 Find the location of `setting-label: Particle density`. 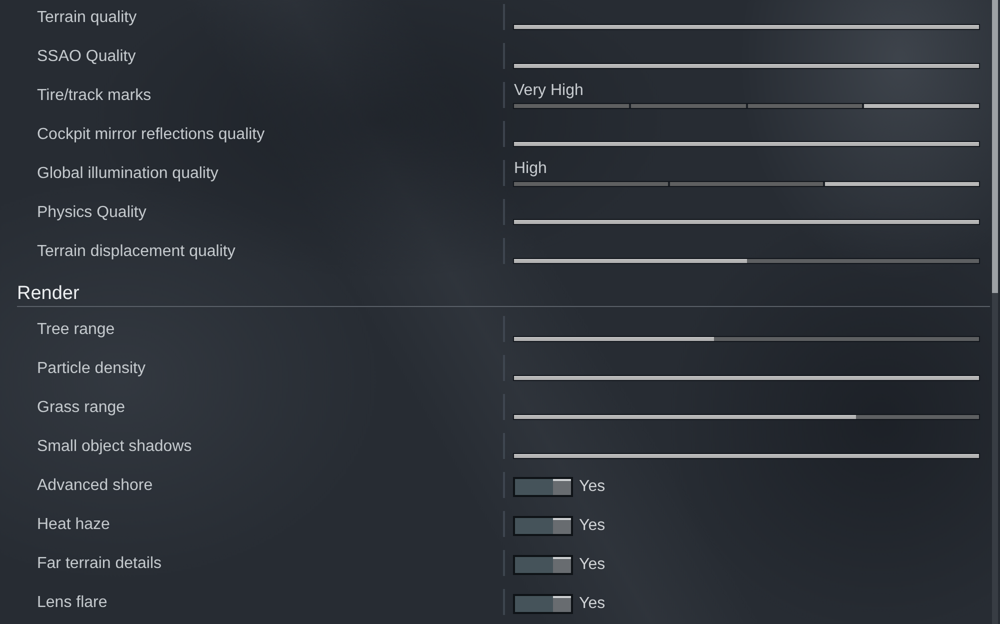

setting-label: Particle density is located at coordinates (91, 368).